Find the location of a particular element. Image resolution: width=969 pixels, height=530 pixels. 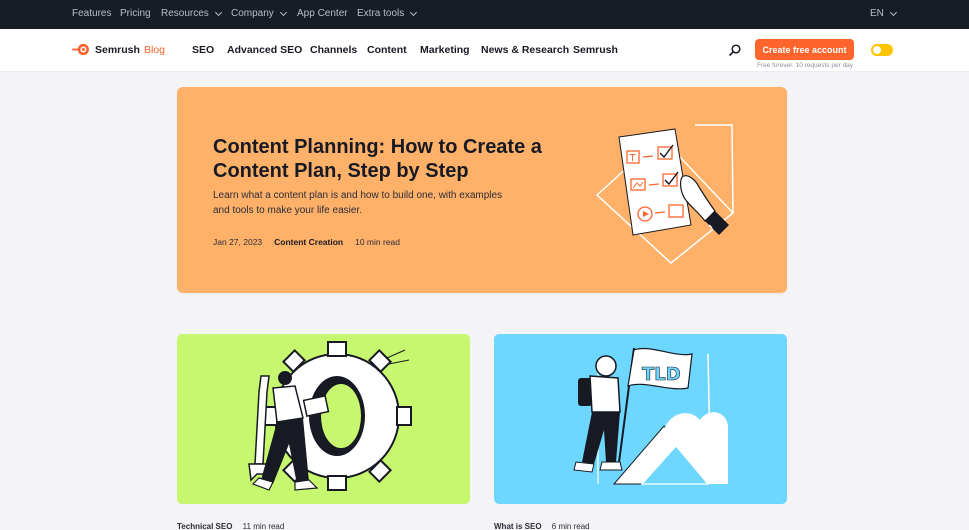

search-icon is located at coordinates (735, 50).